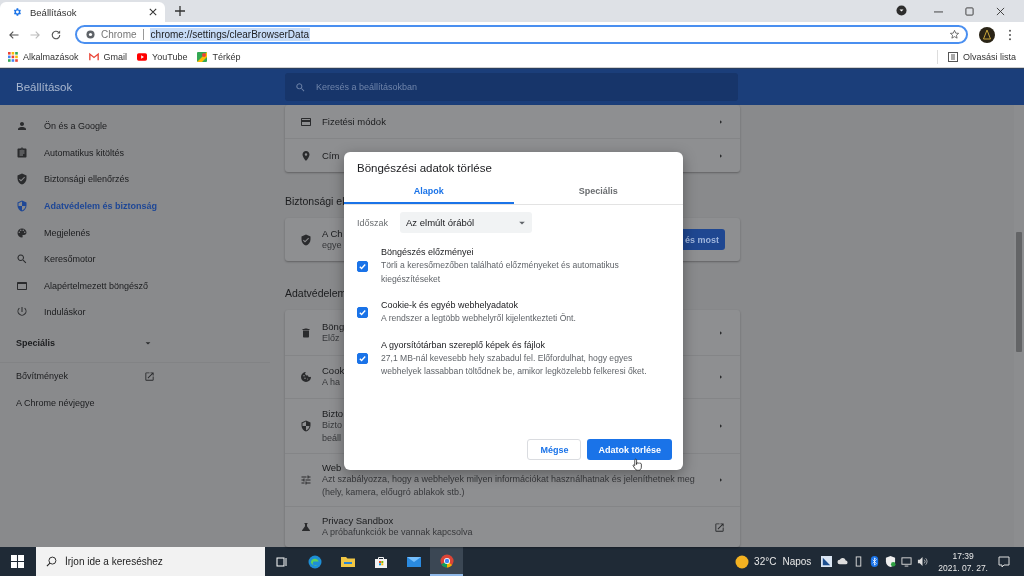  Describe the element at coordinates (424, 167) in the screenshot. I see `dialog-title: Böngészési adatok törlése` at that location.